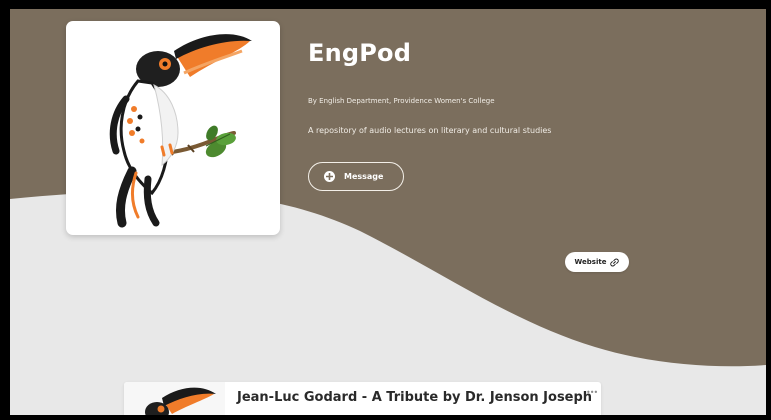 This screenshot has height=420, width=771. Describe the element at coordinates (590, 262) in the screenshot. I see `website-button-label: Website` at that location.